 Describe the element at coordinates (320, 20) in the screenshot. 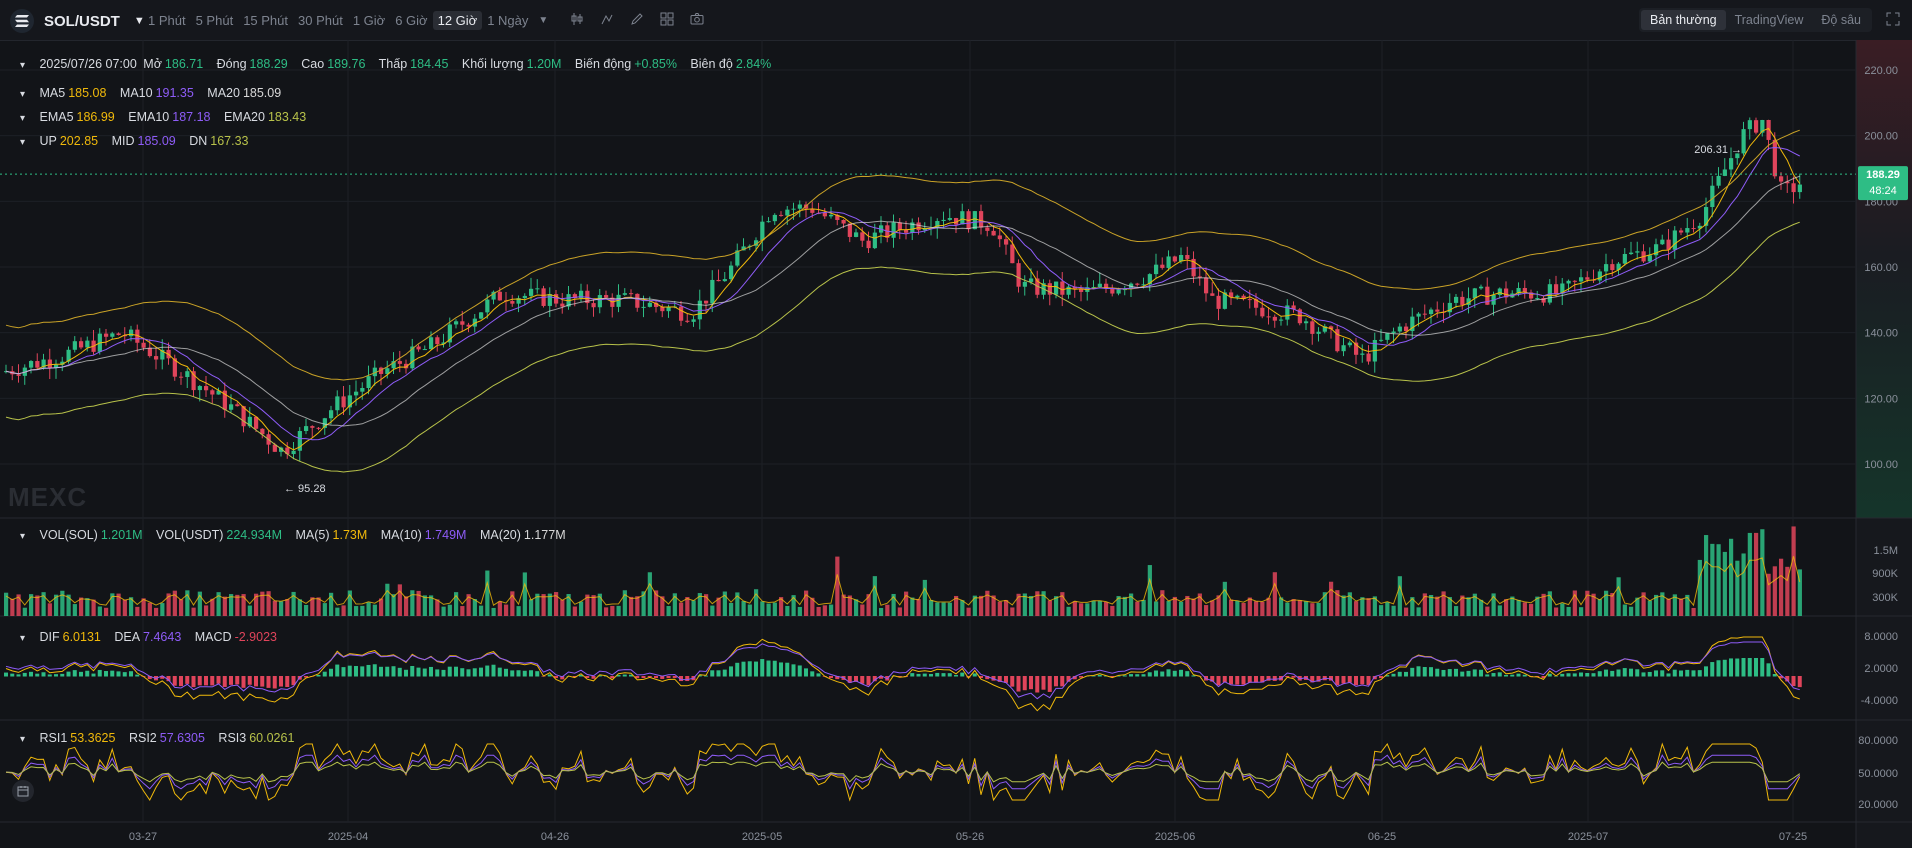

I see `tf-30m: 30 Phút` at that location.